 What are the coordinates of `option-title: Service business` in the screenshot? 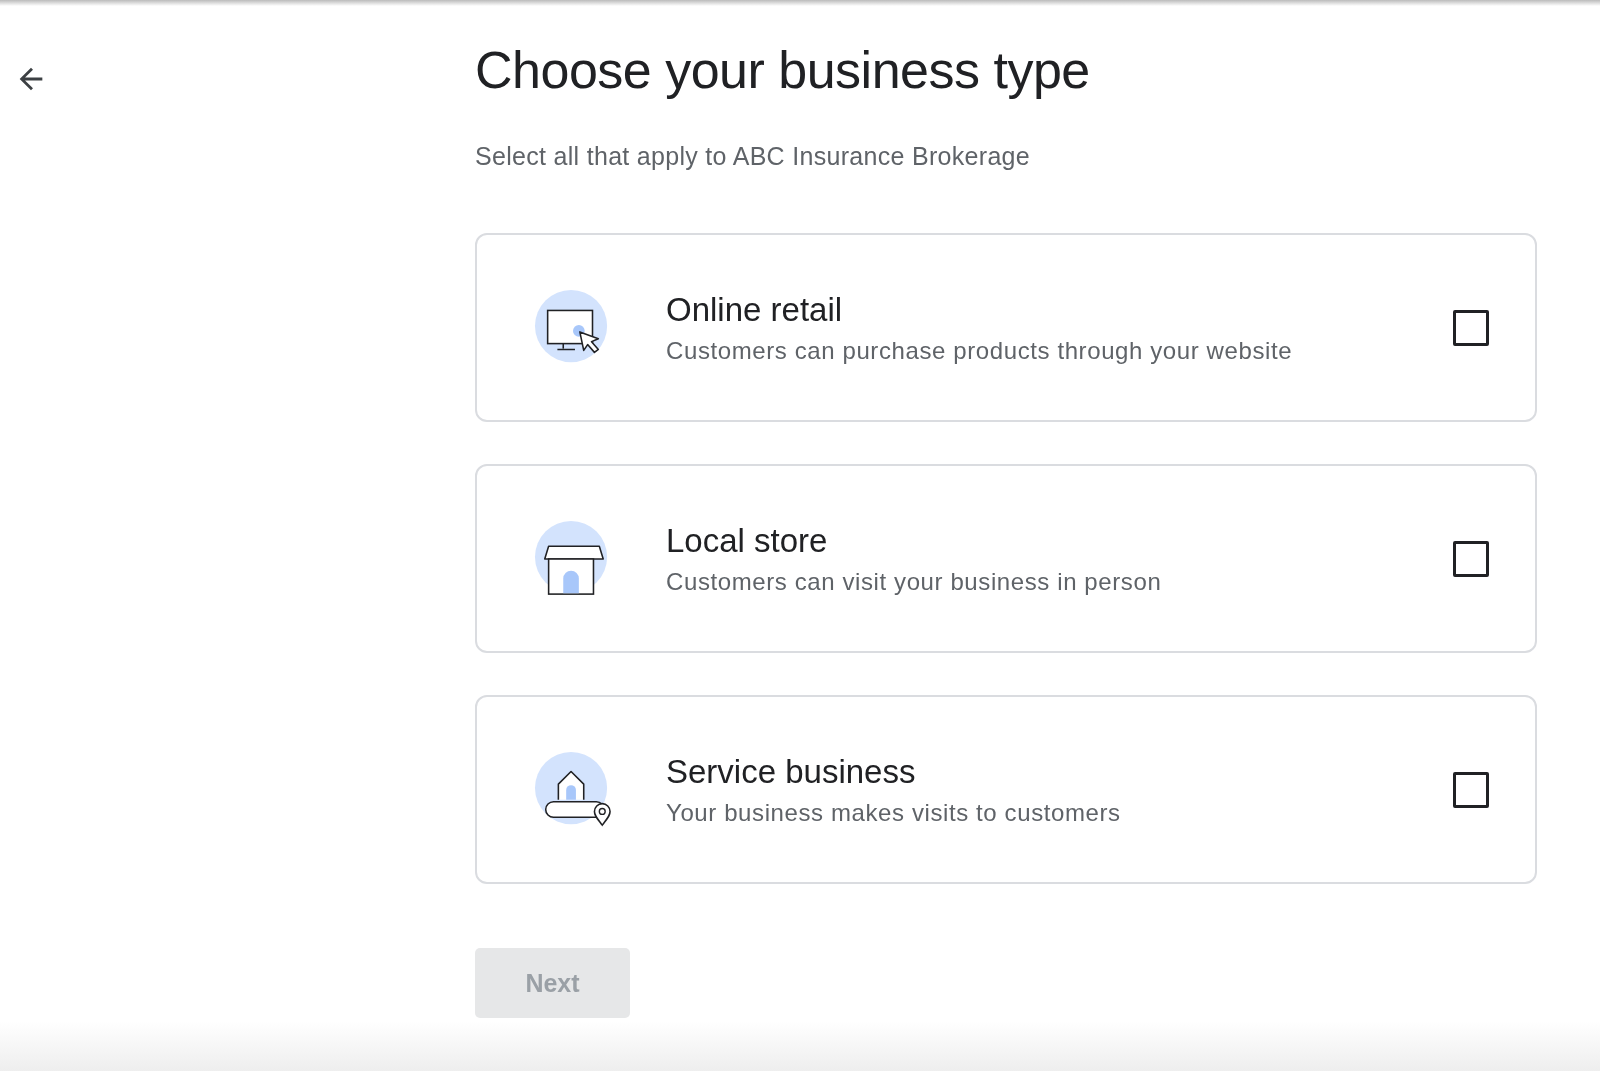 It's located at (791, 771).